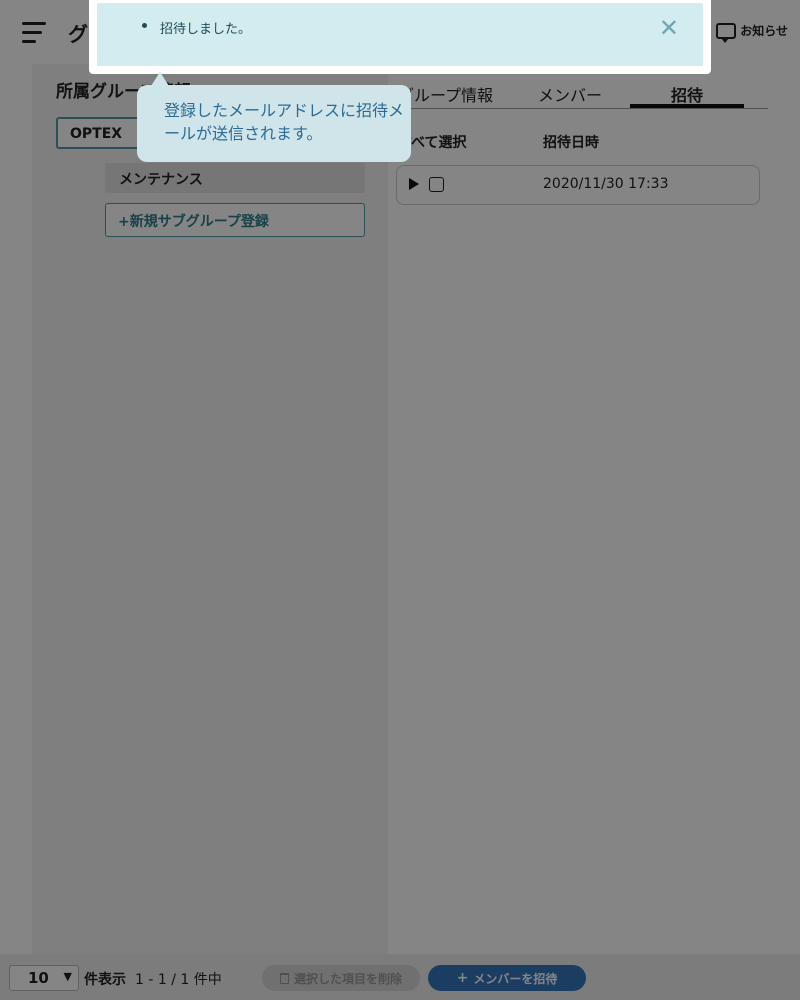 This screenshot has height=1000, width=800. Describe the element at coordinates (206, 29) in the screenshot. I see `alert-message: 招待しました。` at that location.